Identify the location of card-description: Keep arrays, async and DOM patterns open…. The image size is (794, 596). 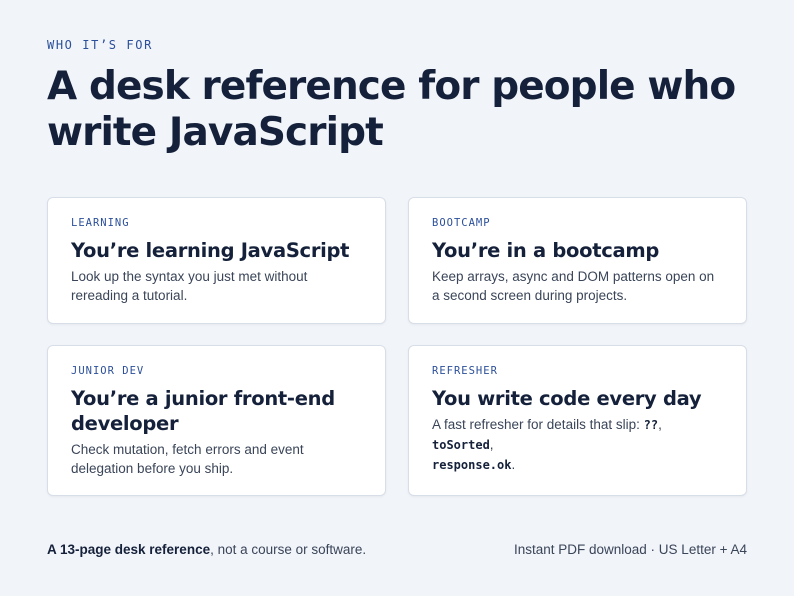
(573, 286).